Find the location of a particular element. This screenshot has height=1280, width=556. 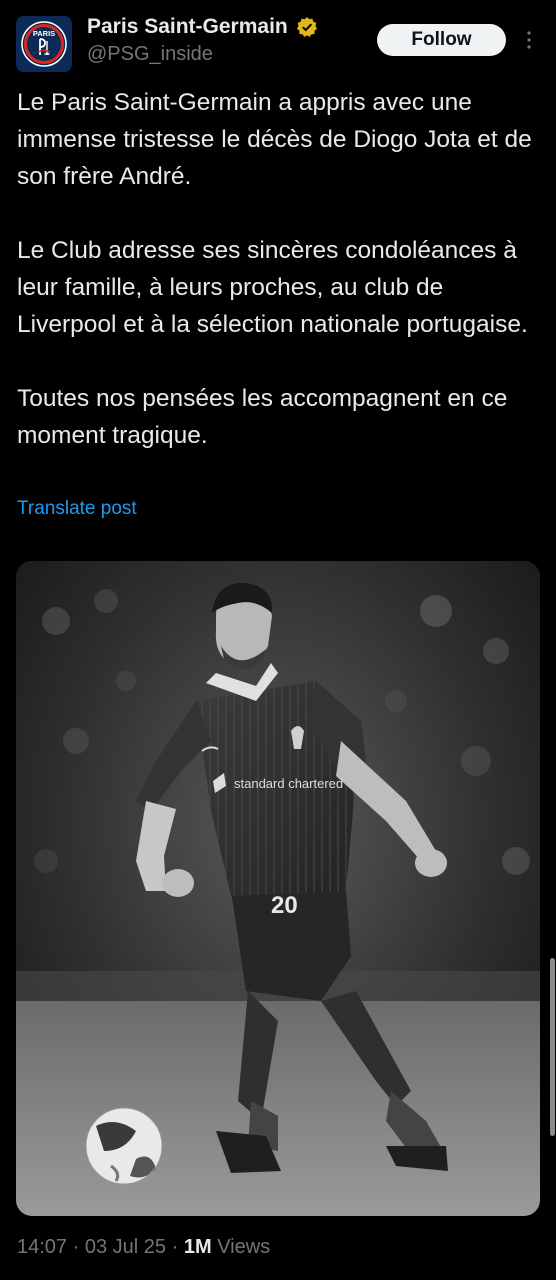

views-label: Views is located at coordinates (243, 1247).